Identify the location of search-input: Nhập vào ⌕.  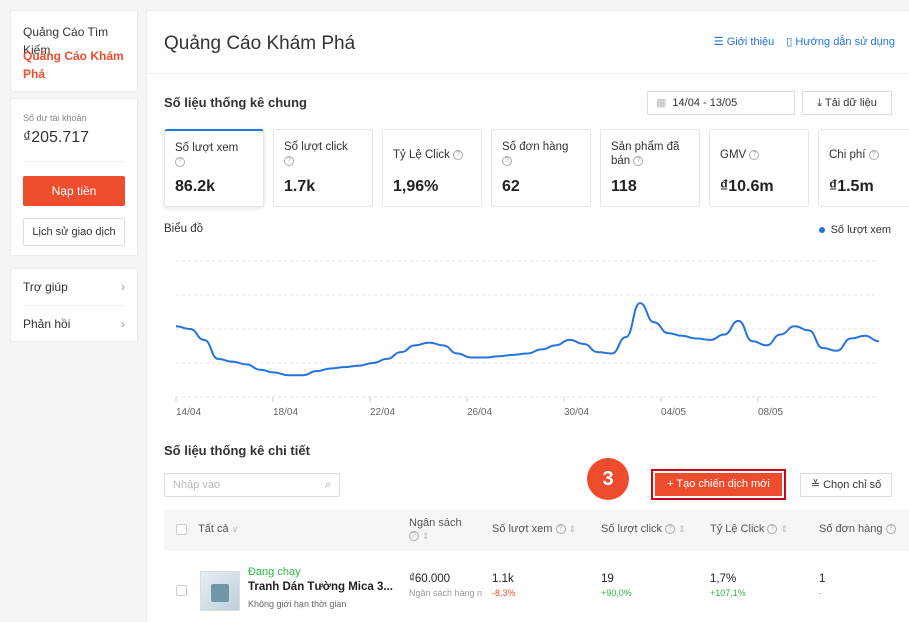
(252, 485).